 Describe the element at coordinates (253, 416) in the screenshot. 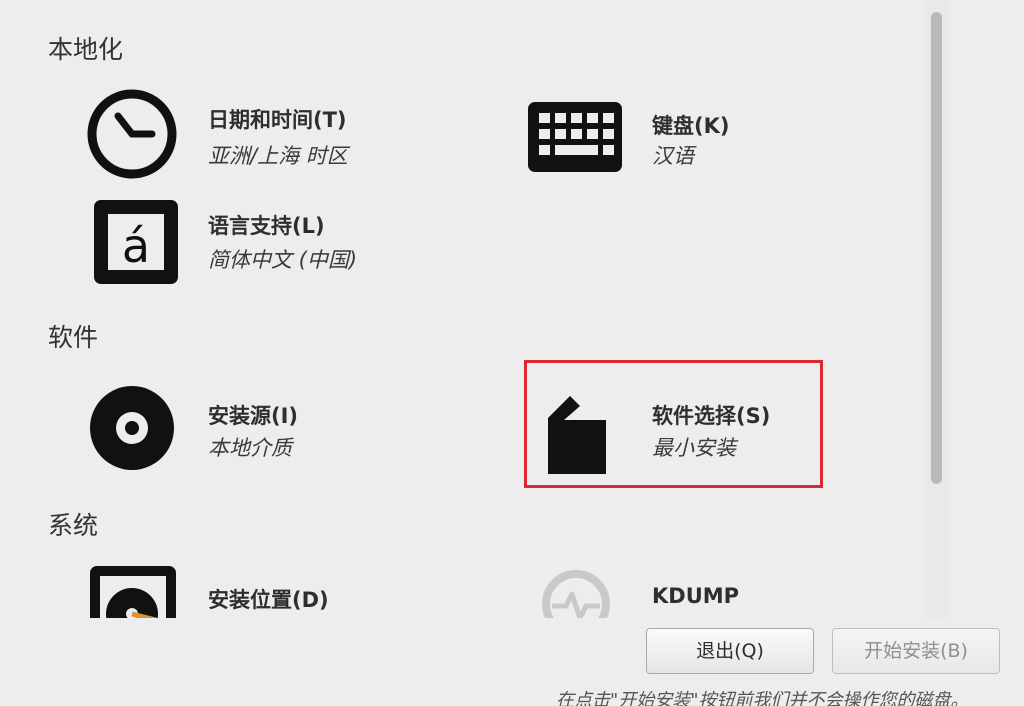

I see `spoke-installation-source-title: 安装源(I)` at that location.